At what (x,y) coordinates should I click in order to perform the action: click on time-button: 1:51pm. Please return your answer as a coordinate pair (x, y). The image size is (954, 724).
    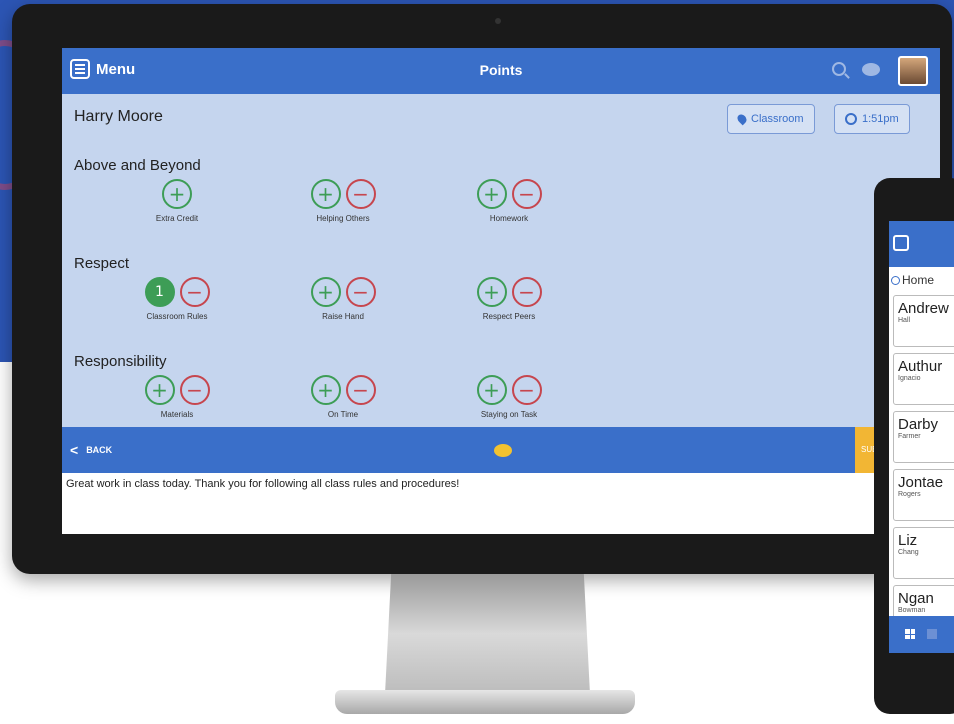
    Looking at the image, I should click on (872, 119).